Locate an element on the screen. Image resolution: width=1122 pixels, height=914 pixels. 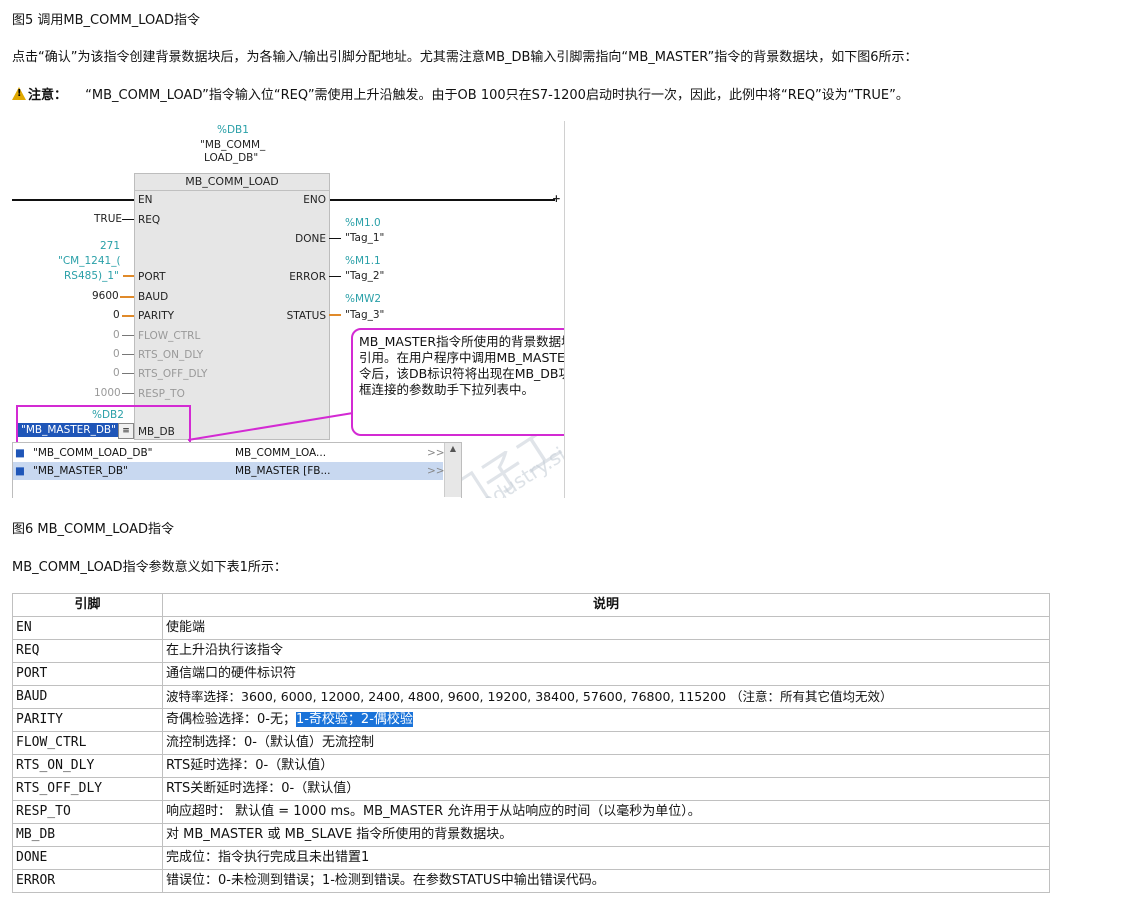
cell-pin: PARITY is located at coordinates (87, 720).